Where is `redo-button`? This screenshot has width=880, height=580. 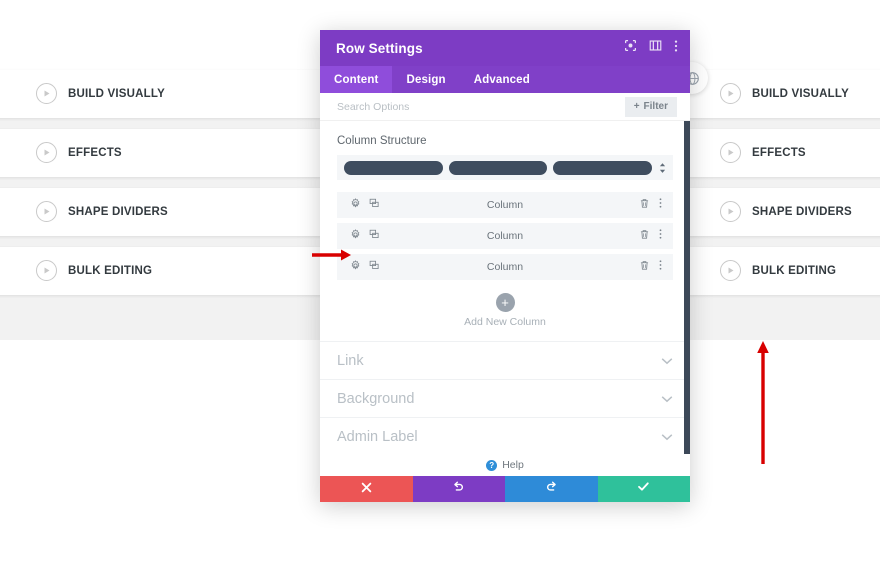
redo-button is located at coordinates (551, 489).